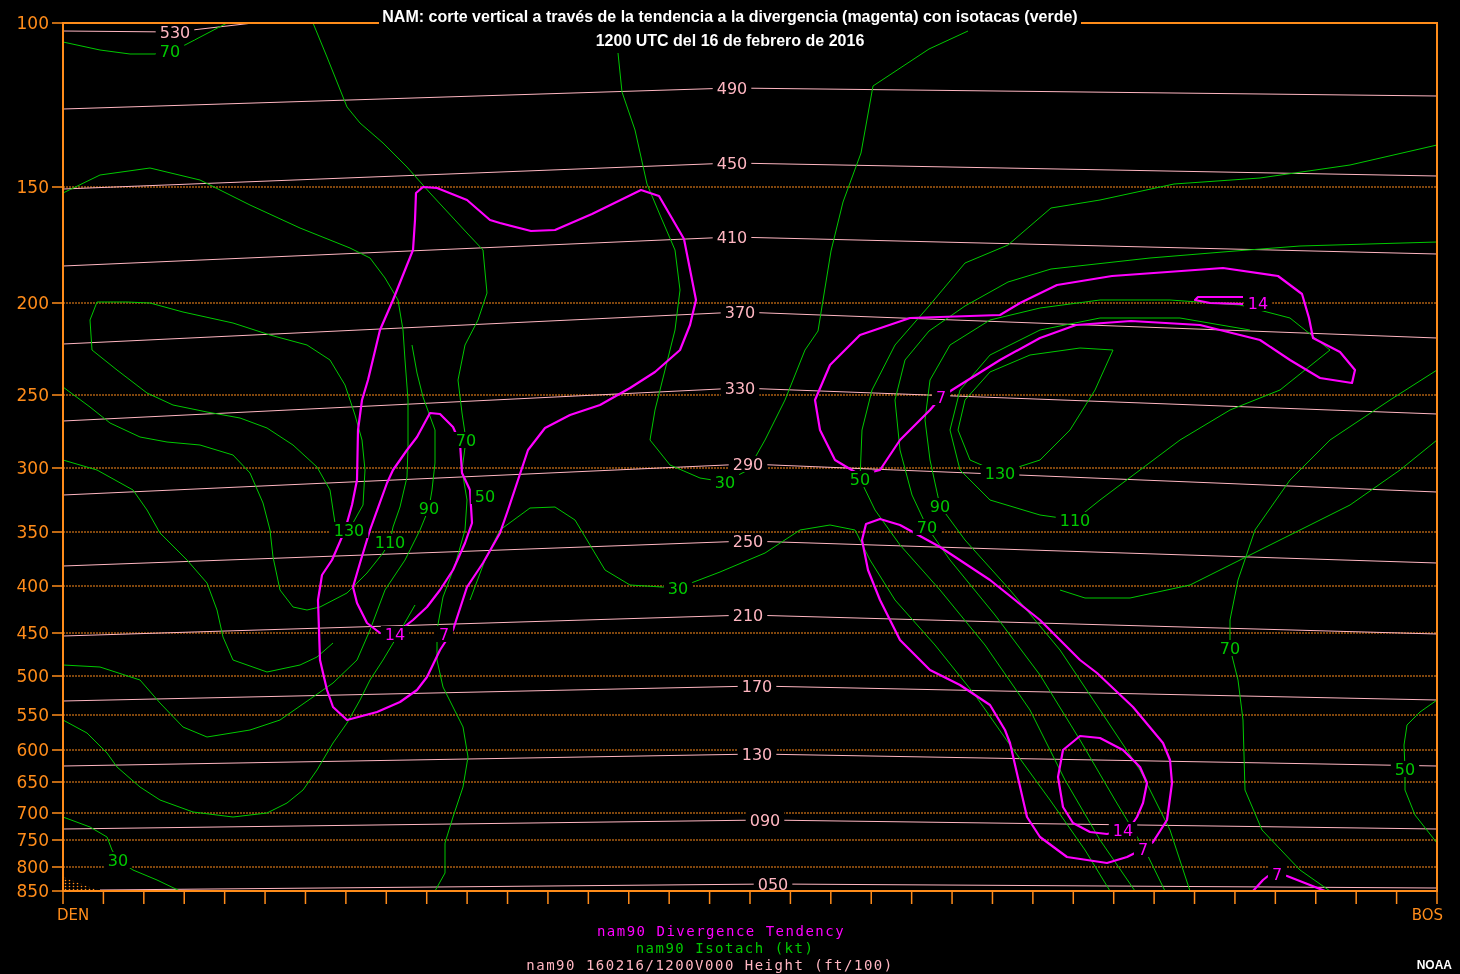  I want to click on pressure-label: 700, so click(32, 813).